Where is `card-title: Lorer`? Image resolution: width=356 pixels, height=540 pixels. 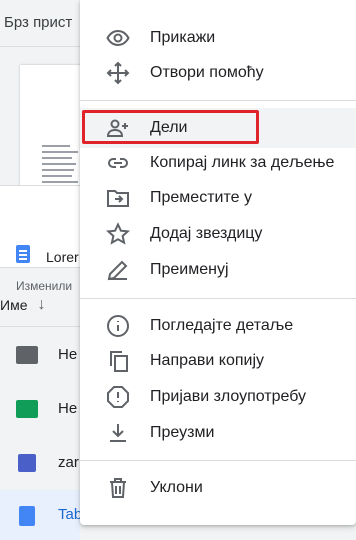 card-title: Lorer is located at coordinates (62, 257).